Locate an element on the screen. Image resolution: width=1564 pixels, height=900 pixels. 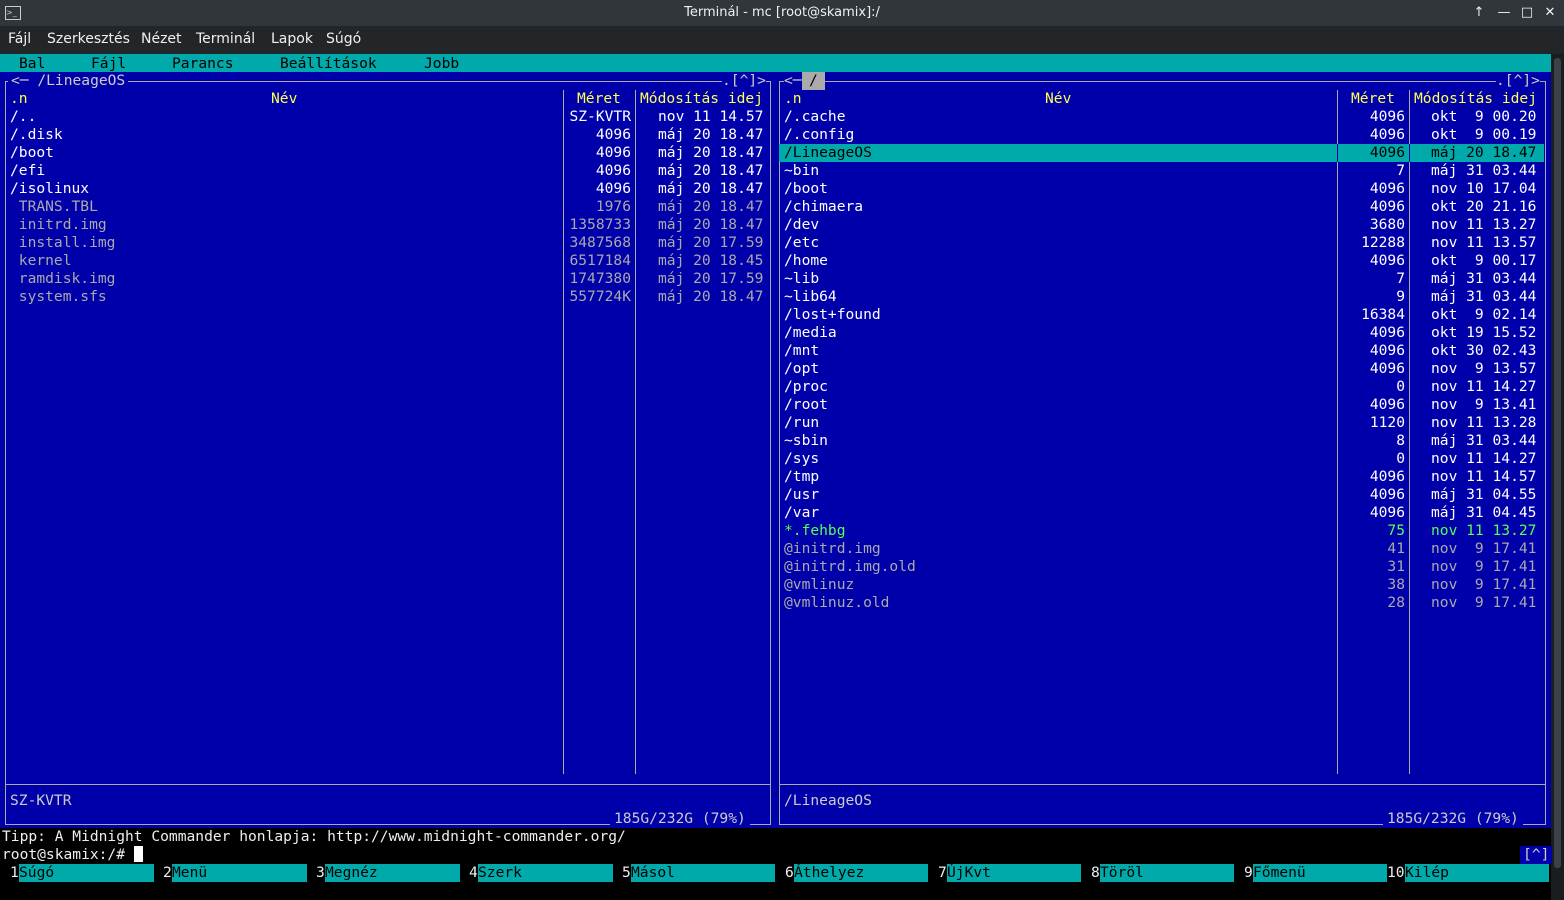
left-header-size: Méret is located at coordinates (599, 99).